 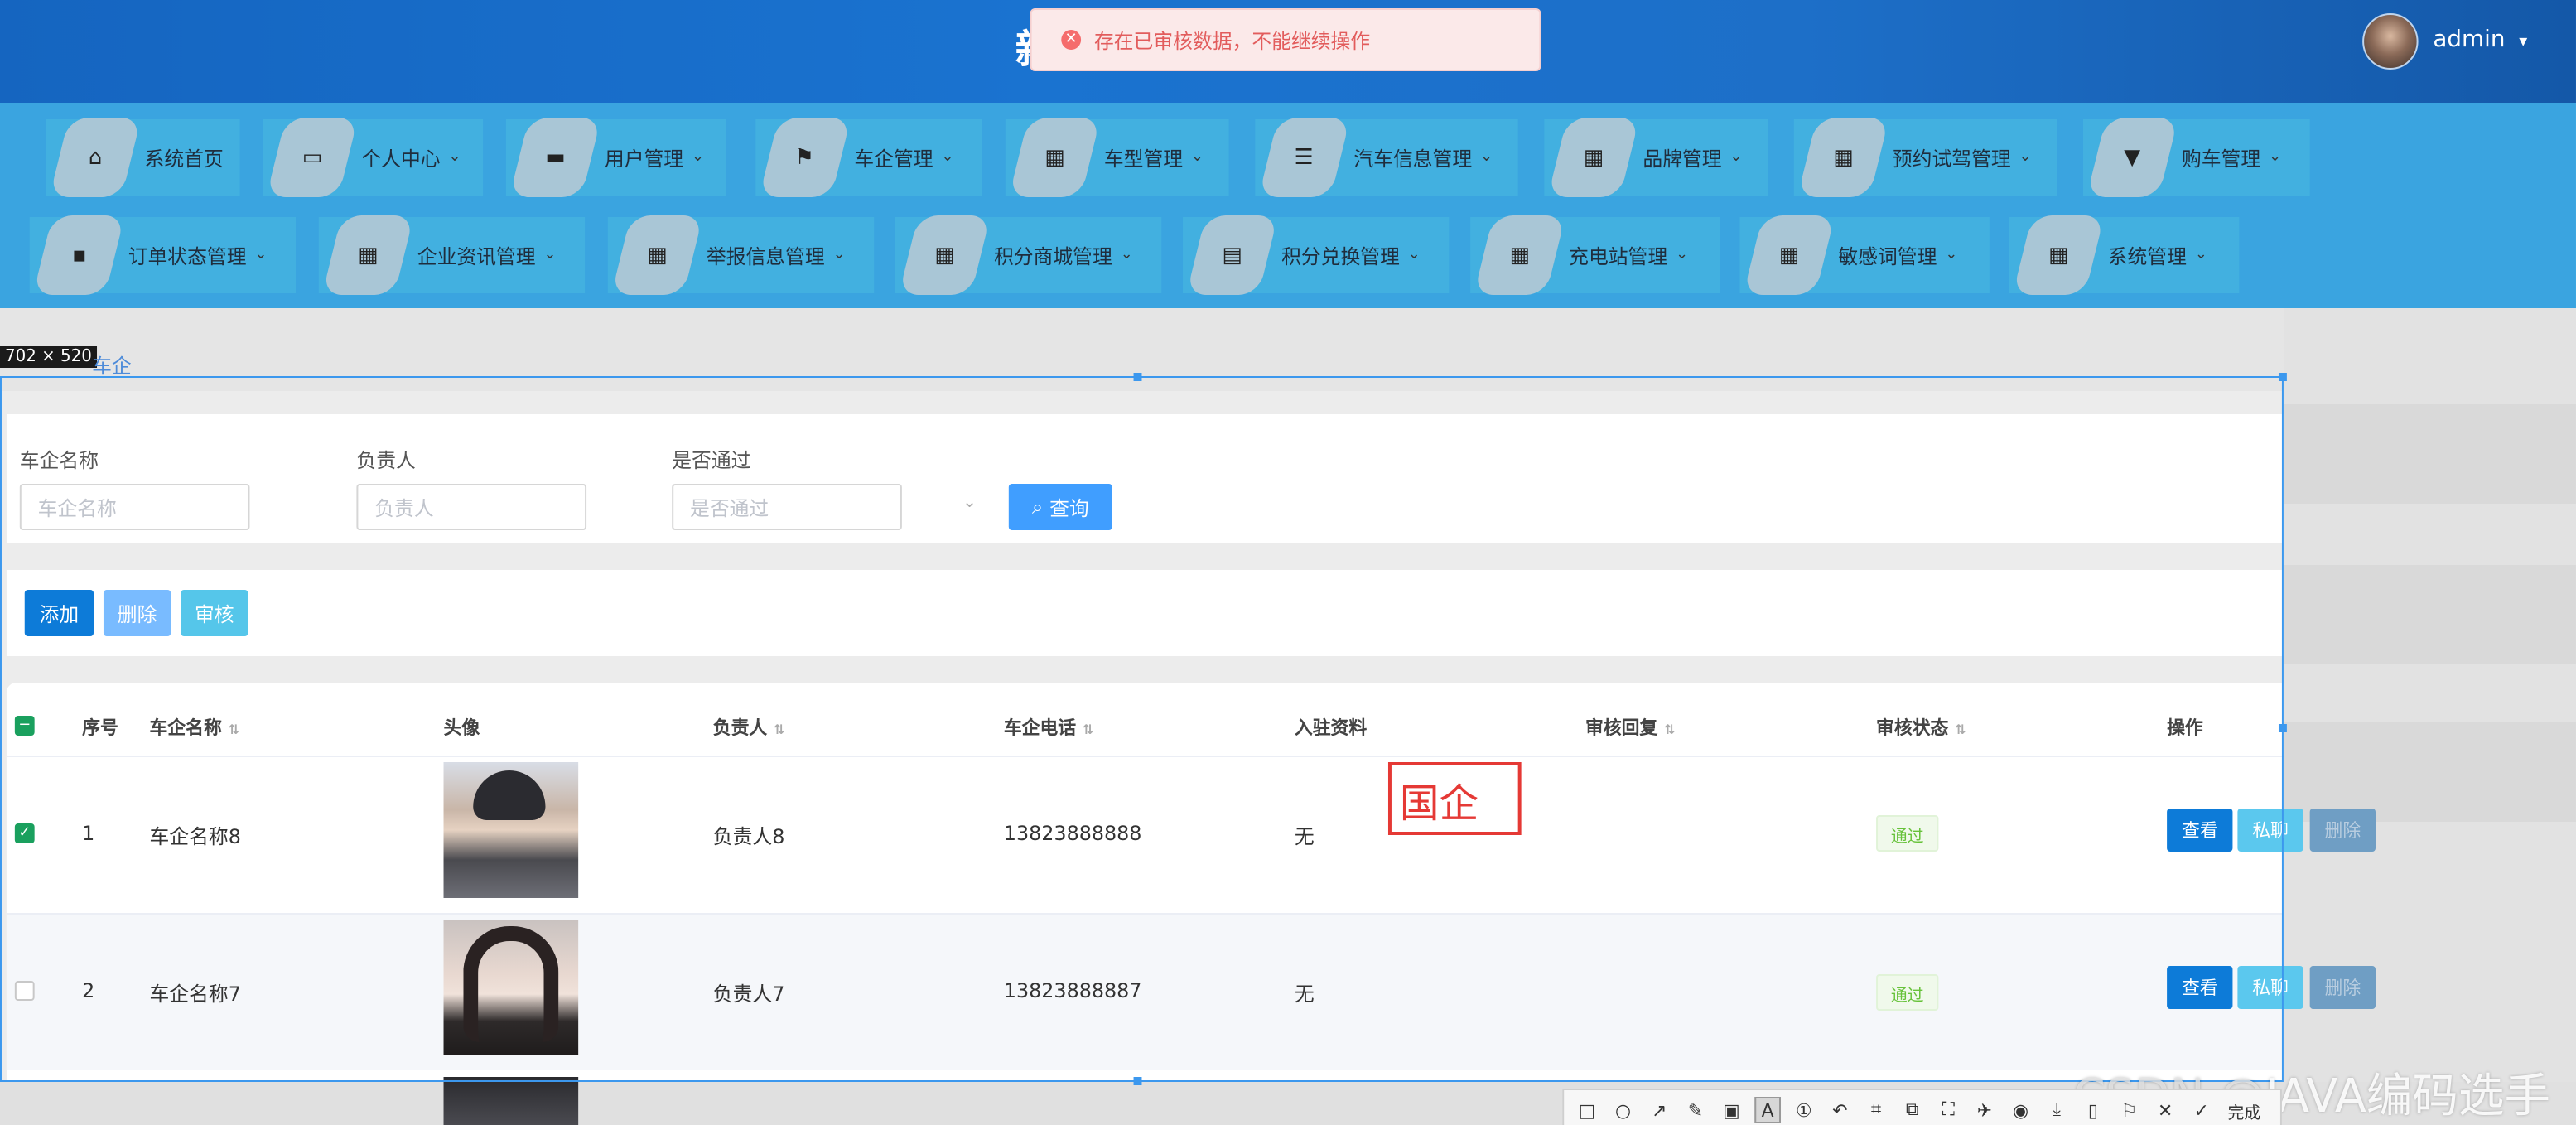 What do you see at coordinates (112, 365) in the screenshot?
I see `breadcrumb: 车企` at bounding box center [112, 365].